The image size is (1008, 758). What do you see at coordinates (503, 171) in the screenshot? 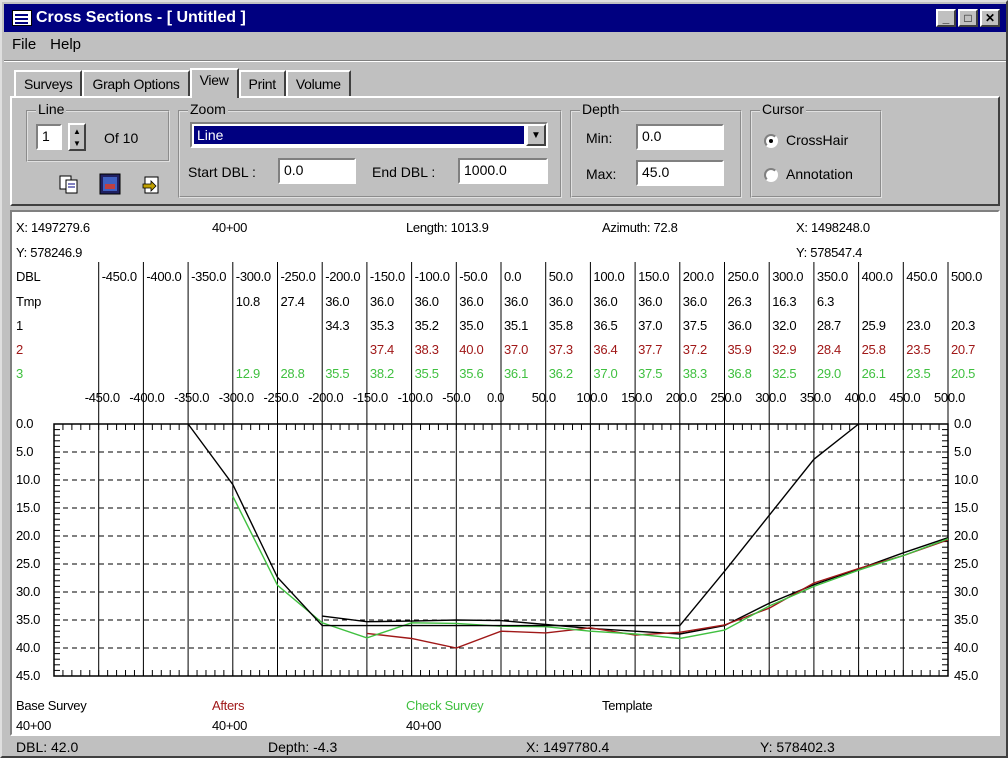
I see `end-dbl-input: 1000.0` at bounding box center [503, 171].